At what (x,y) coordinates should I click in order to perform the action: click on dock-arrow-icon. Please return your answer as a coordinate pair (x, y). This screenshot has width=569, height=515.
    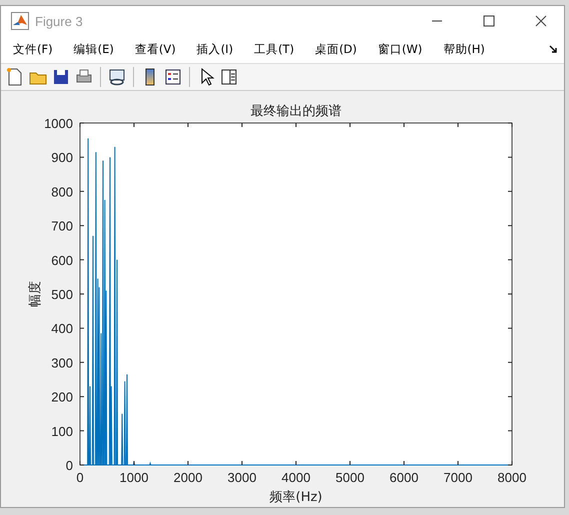
    Looking at the image, I should click on (553, 49).